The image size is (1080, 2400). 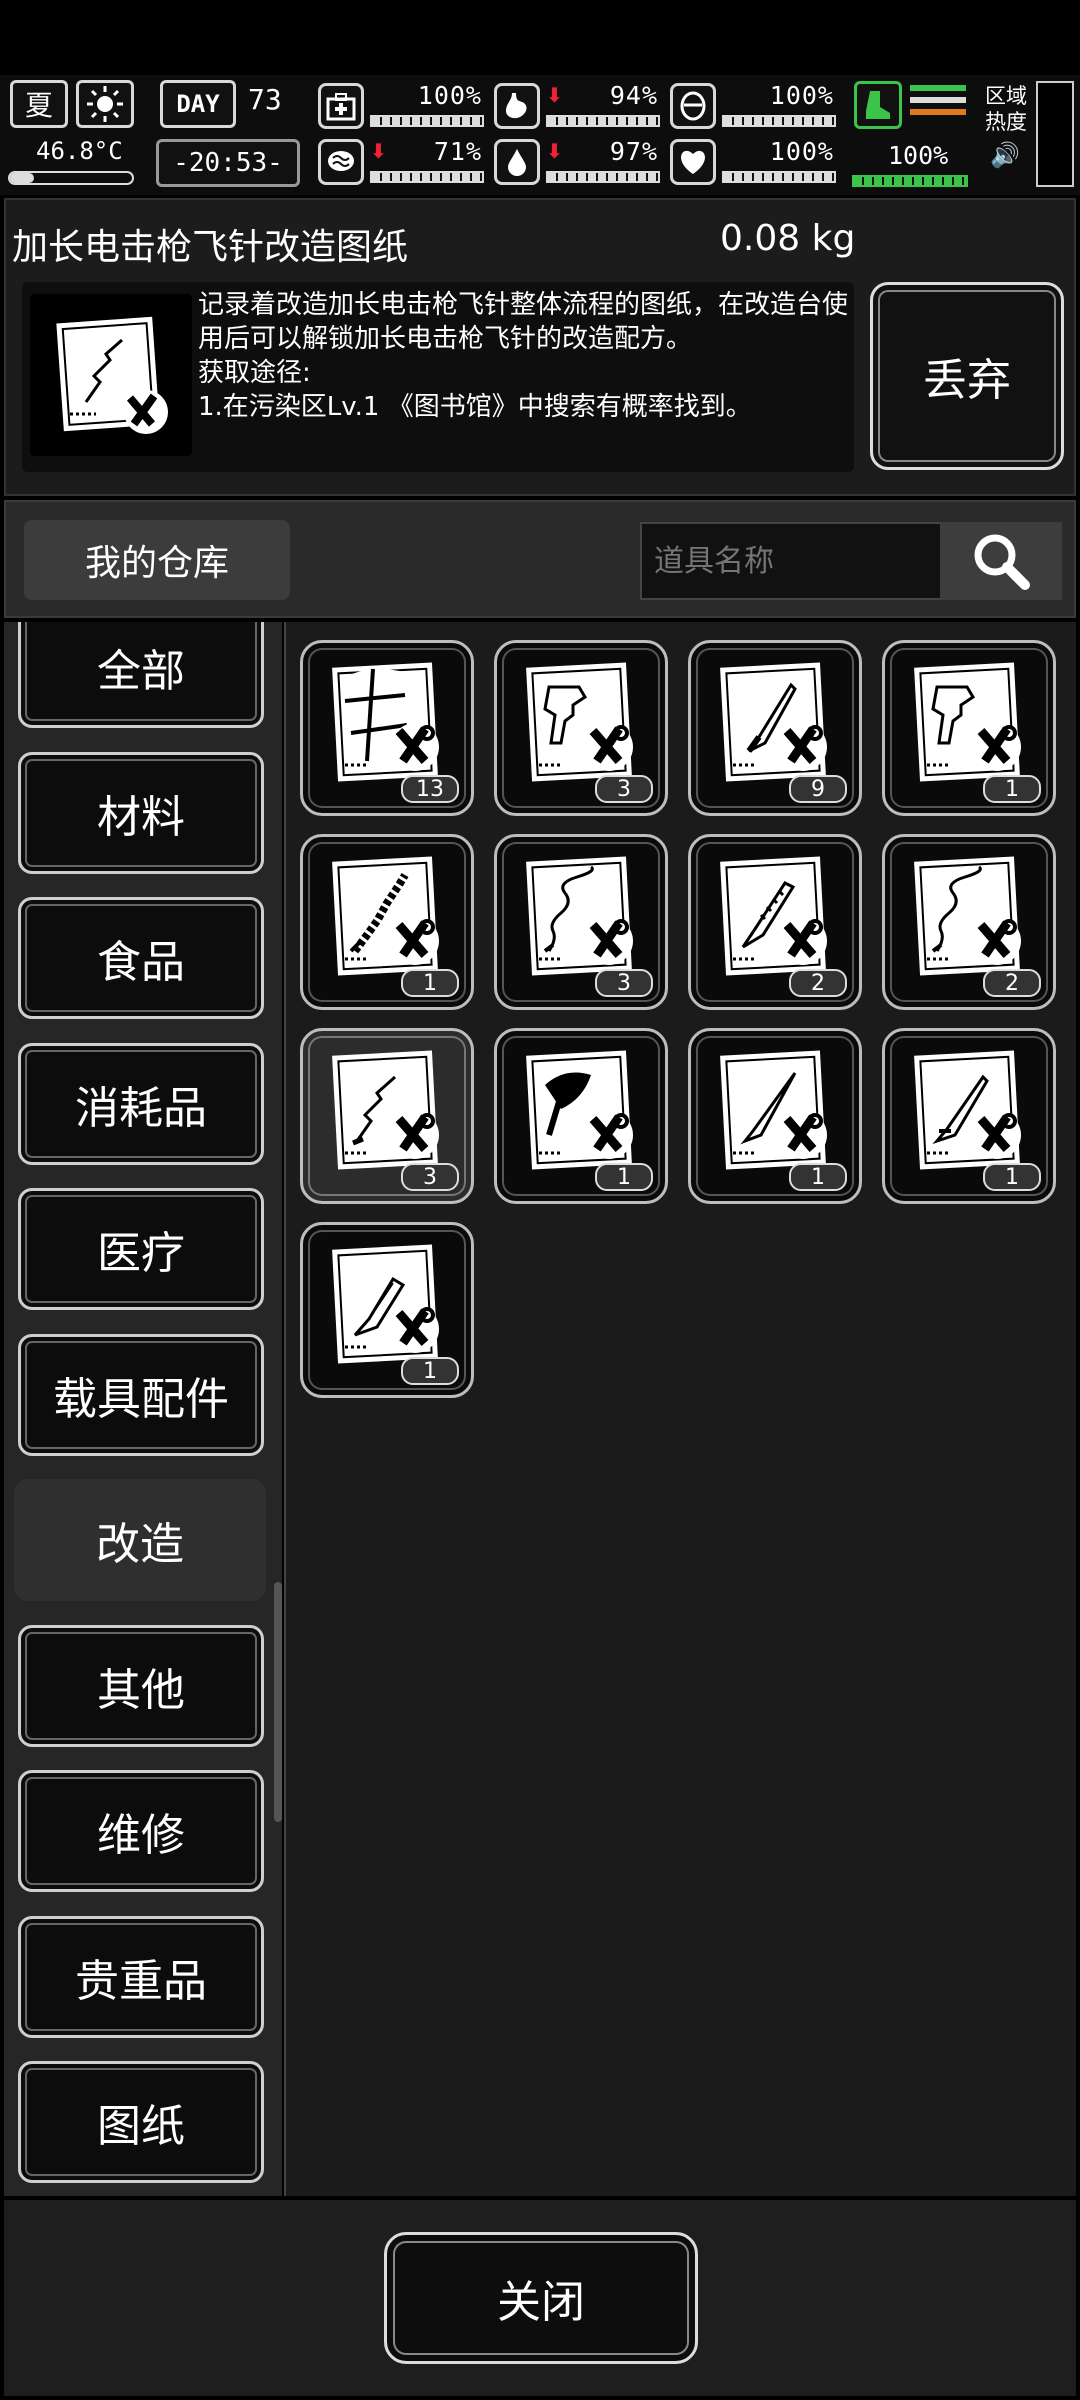 I want to click on clock-value: -20:53-, so click(x=228, y=163).